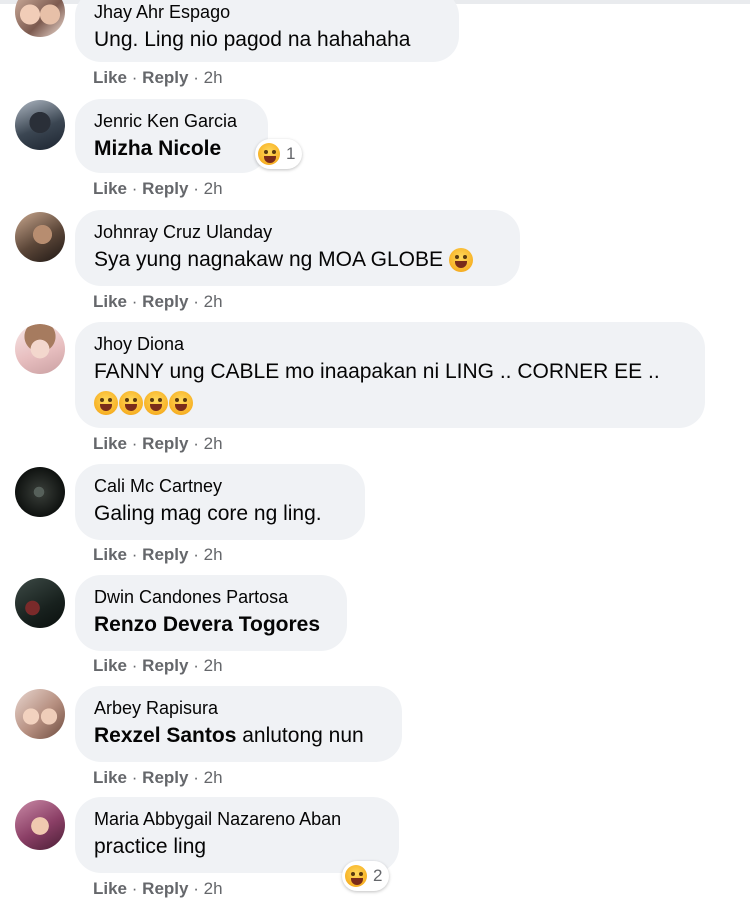 Image resolution: width=750 pixels, height=909 pixels. What do you see at coordinates (239, 708) in the screenshot?
I see `comment-author: Arbey Rapisura` at bounding box center [239, 708].